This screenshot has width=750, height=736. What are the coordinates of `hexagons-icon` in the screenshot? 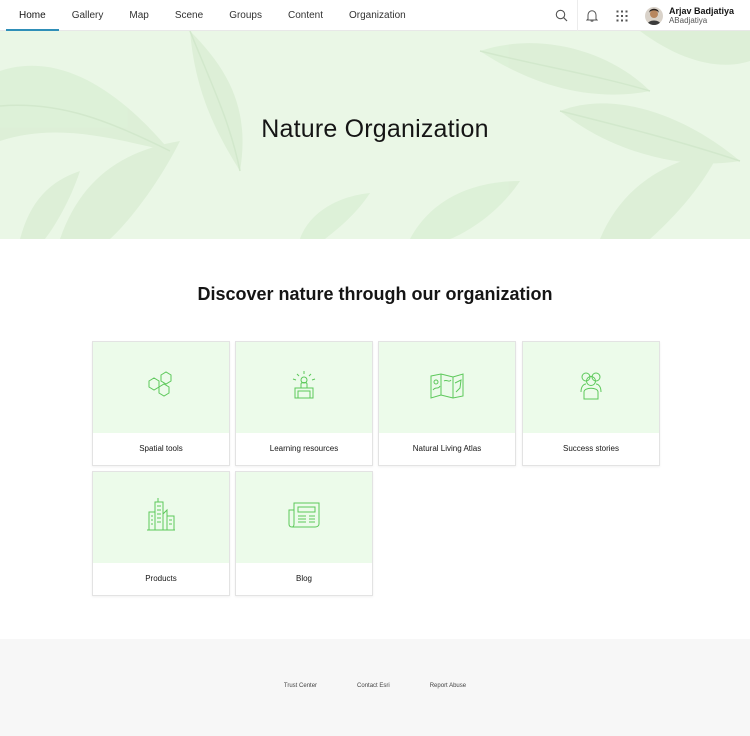 It's located at (161, 387).